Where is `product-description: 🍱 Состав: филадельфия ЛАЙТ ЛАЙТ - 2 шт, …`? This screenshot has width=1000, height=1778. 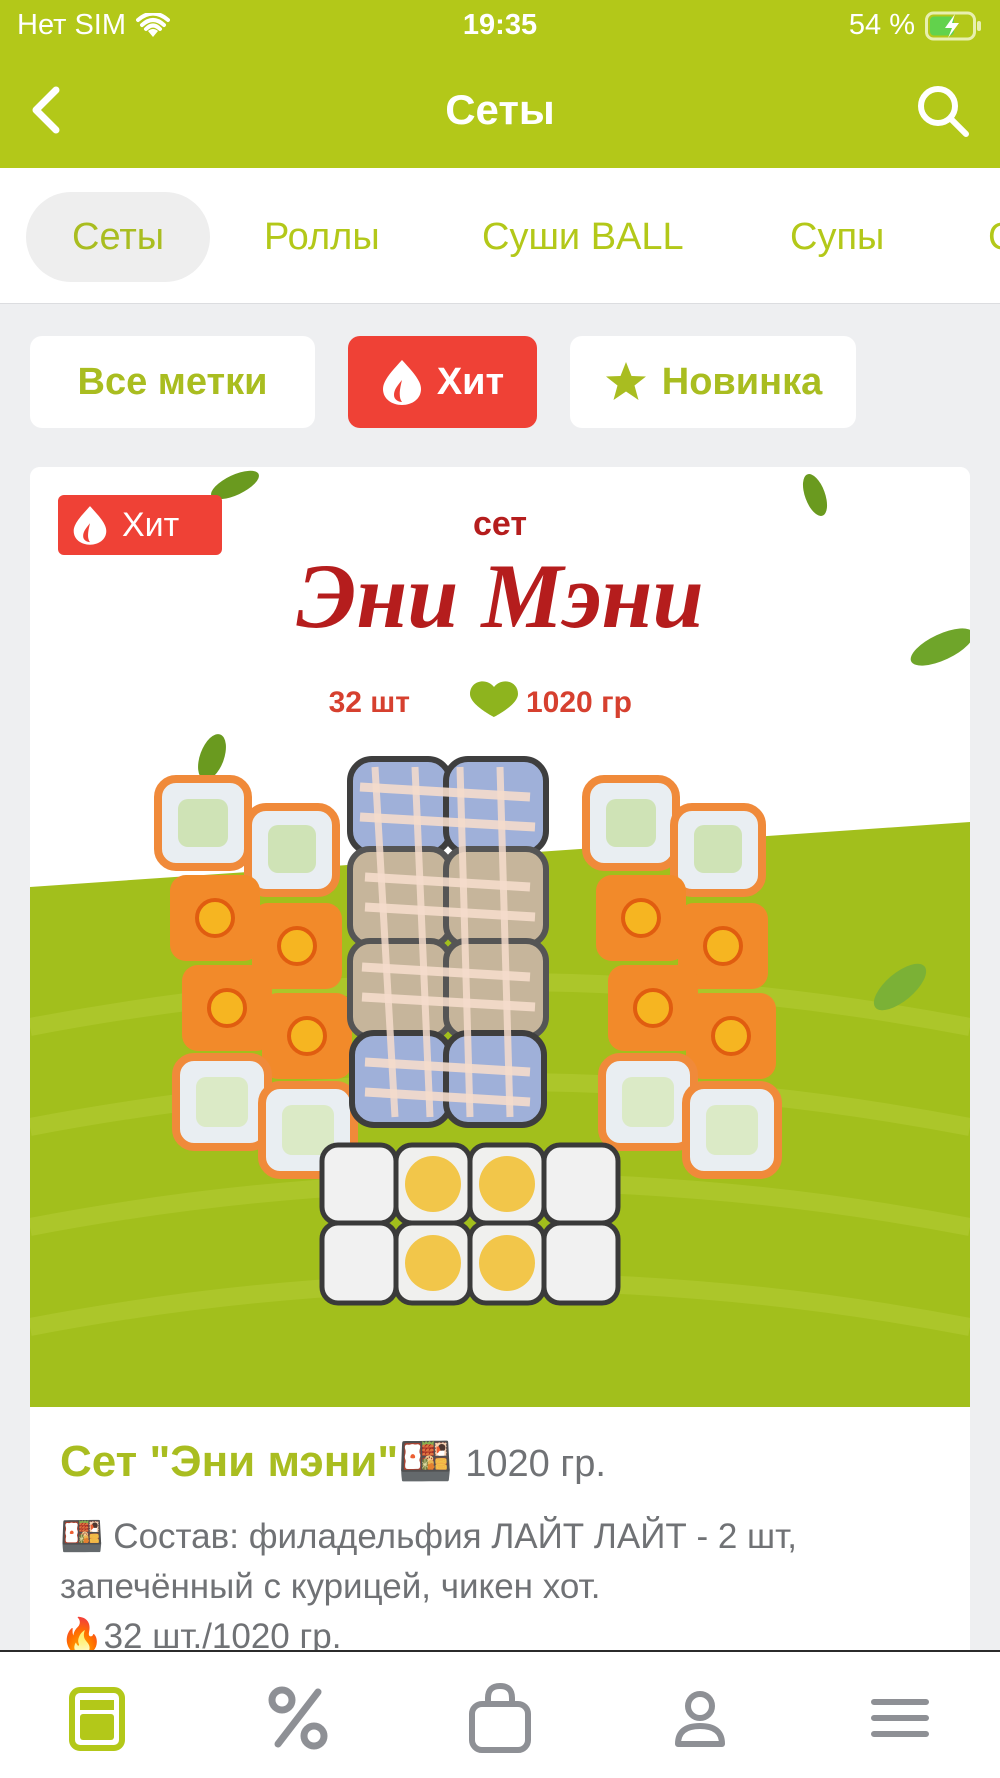
product-description: 🍱 Состав: филадельфия ЛАЙТ ЛАЙТ - 2 шт, … is located at coordinates (505, 1587).